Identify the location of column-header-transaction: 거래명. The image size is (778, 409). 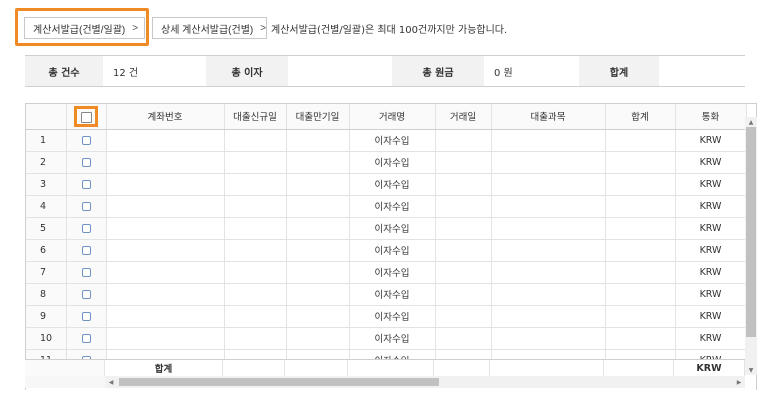
(392, 117).